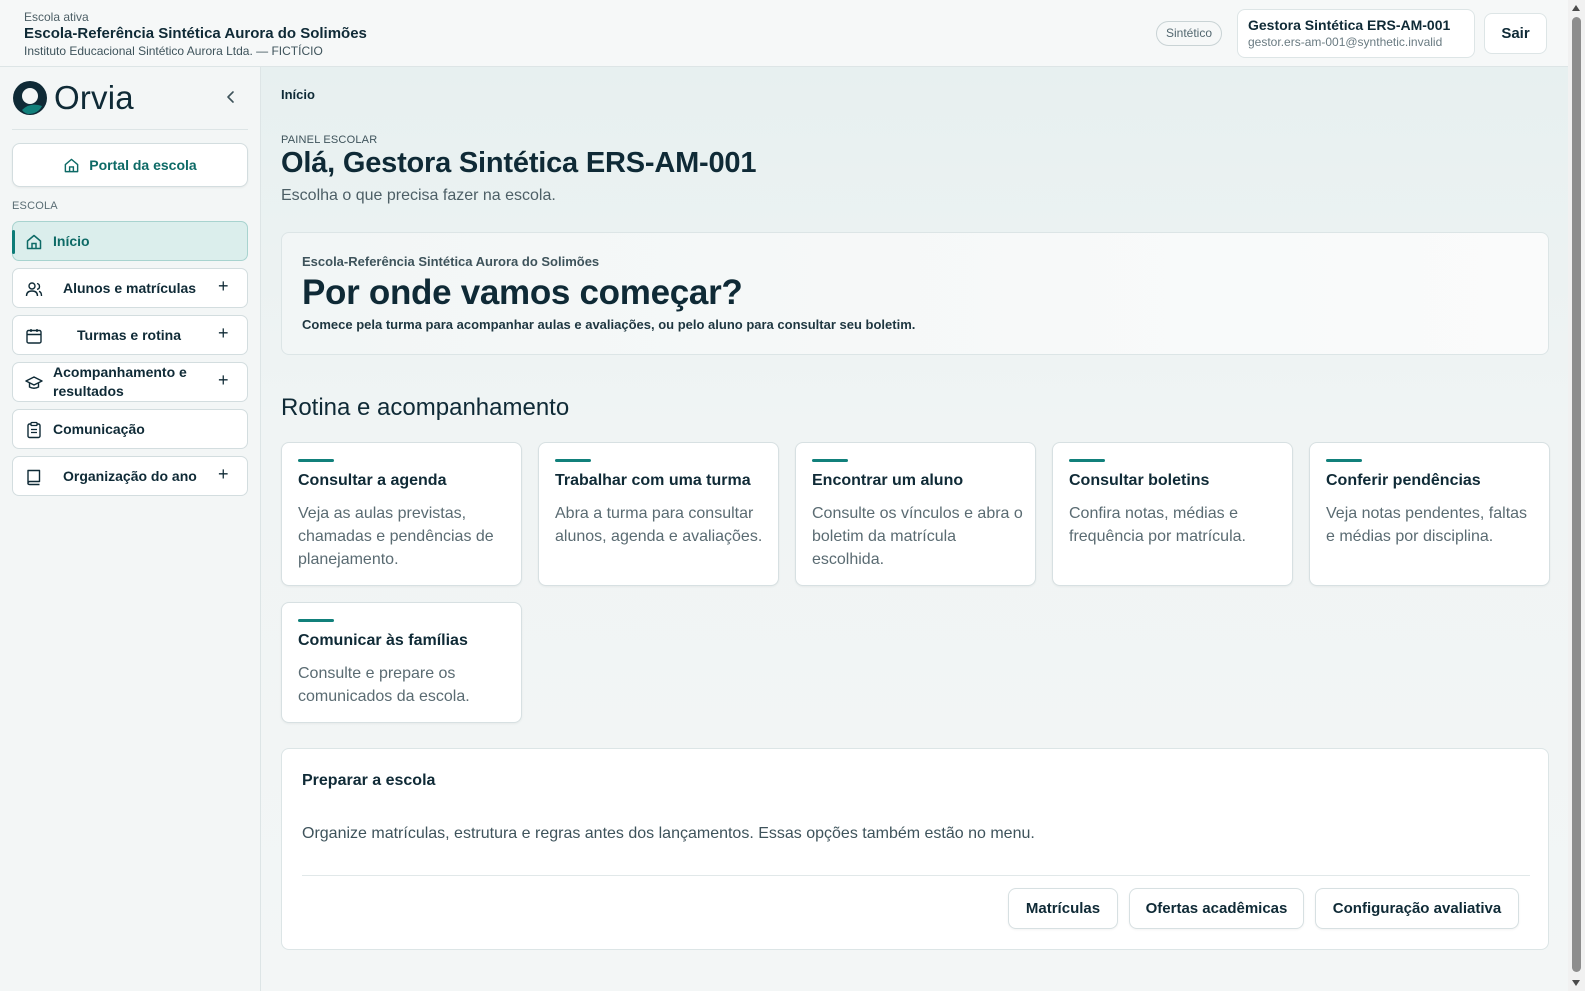 The image size is (1585, 991). Describe the element at coordinates (383, 640) in the screenshot. I see `card-title: Comunicar às famílias` at that location.